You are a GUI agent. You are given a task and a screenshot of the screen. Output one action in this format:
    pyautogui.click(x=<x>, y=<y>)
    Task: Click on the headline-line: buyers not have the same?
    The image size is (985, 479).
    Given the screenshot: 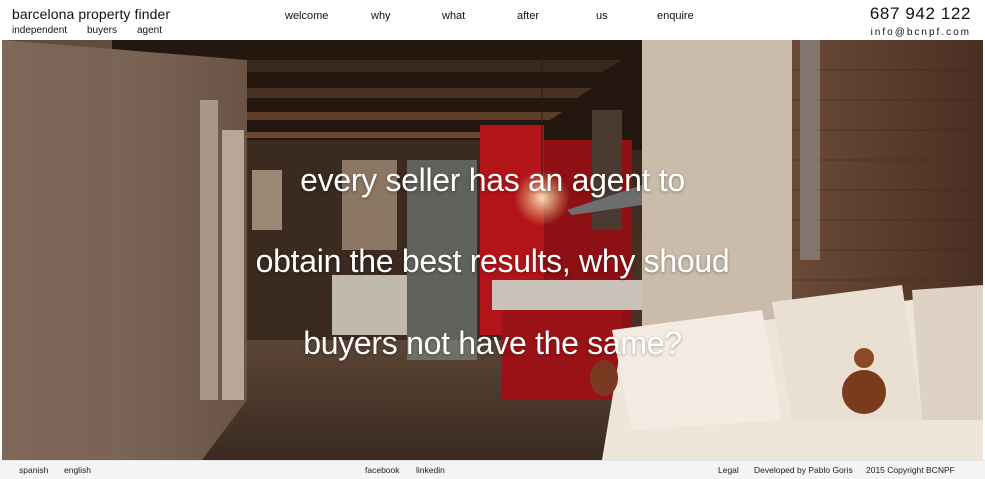 What is the action you would take?
    pyautogui.click(x=492, y=343)
    